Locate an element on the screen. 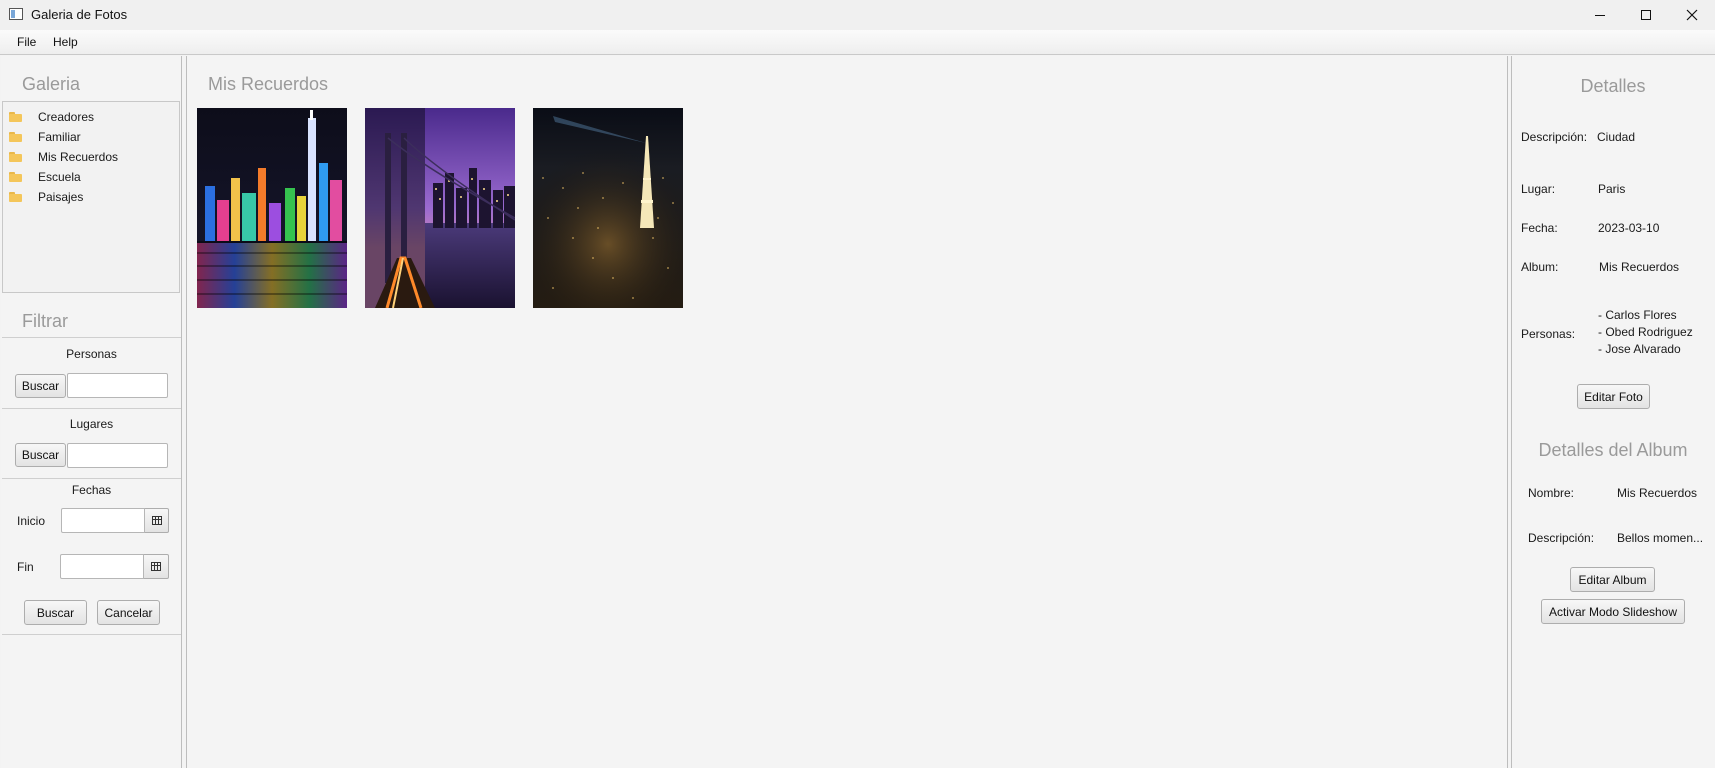  title-bar: Galeria de Fotos is located at coordinates (857, 15).